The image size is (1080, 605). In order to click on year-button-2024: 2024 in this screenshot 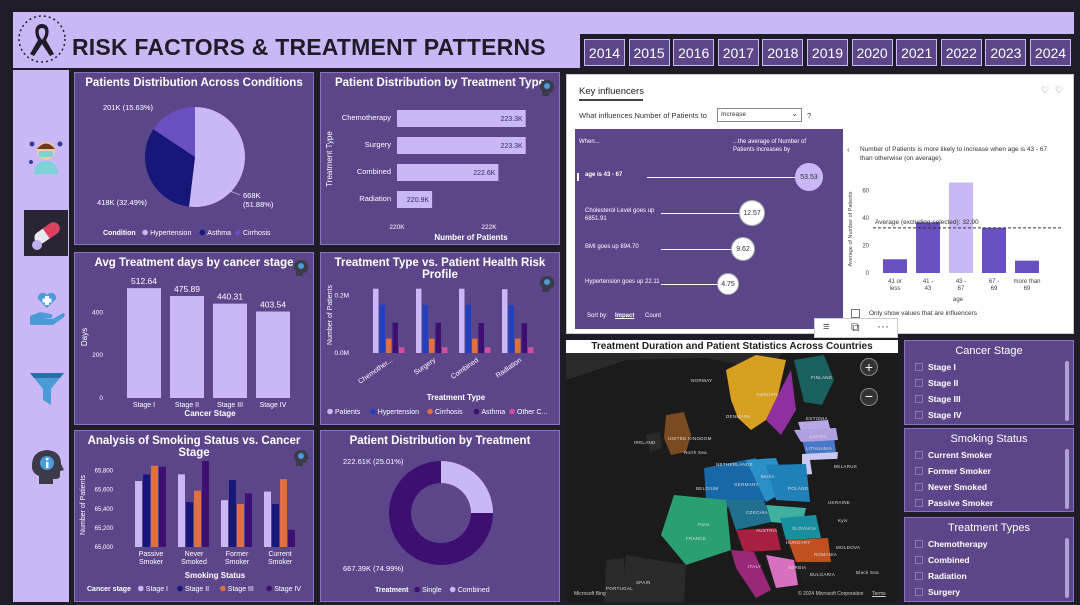, I will do `click(1050, 52)`.